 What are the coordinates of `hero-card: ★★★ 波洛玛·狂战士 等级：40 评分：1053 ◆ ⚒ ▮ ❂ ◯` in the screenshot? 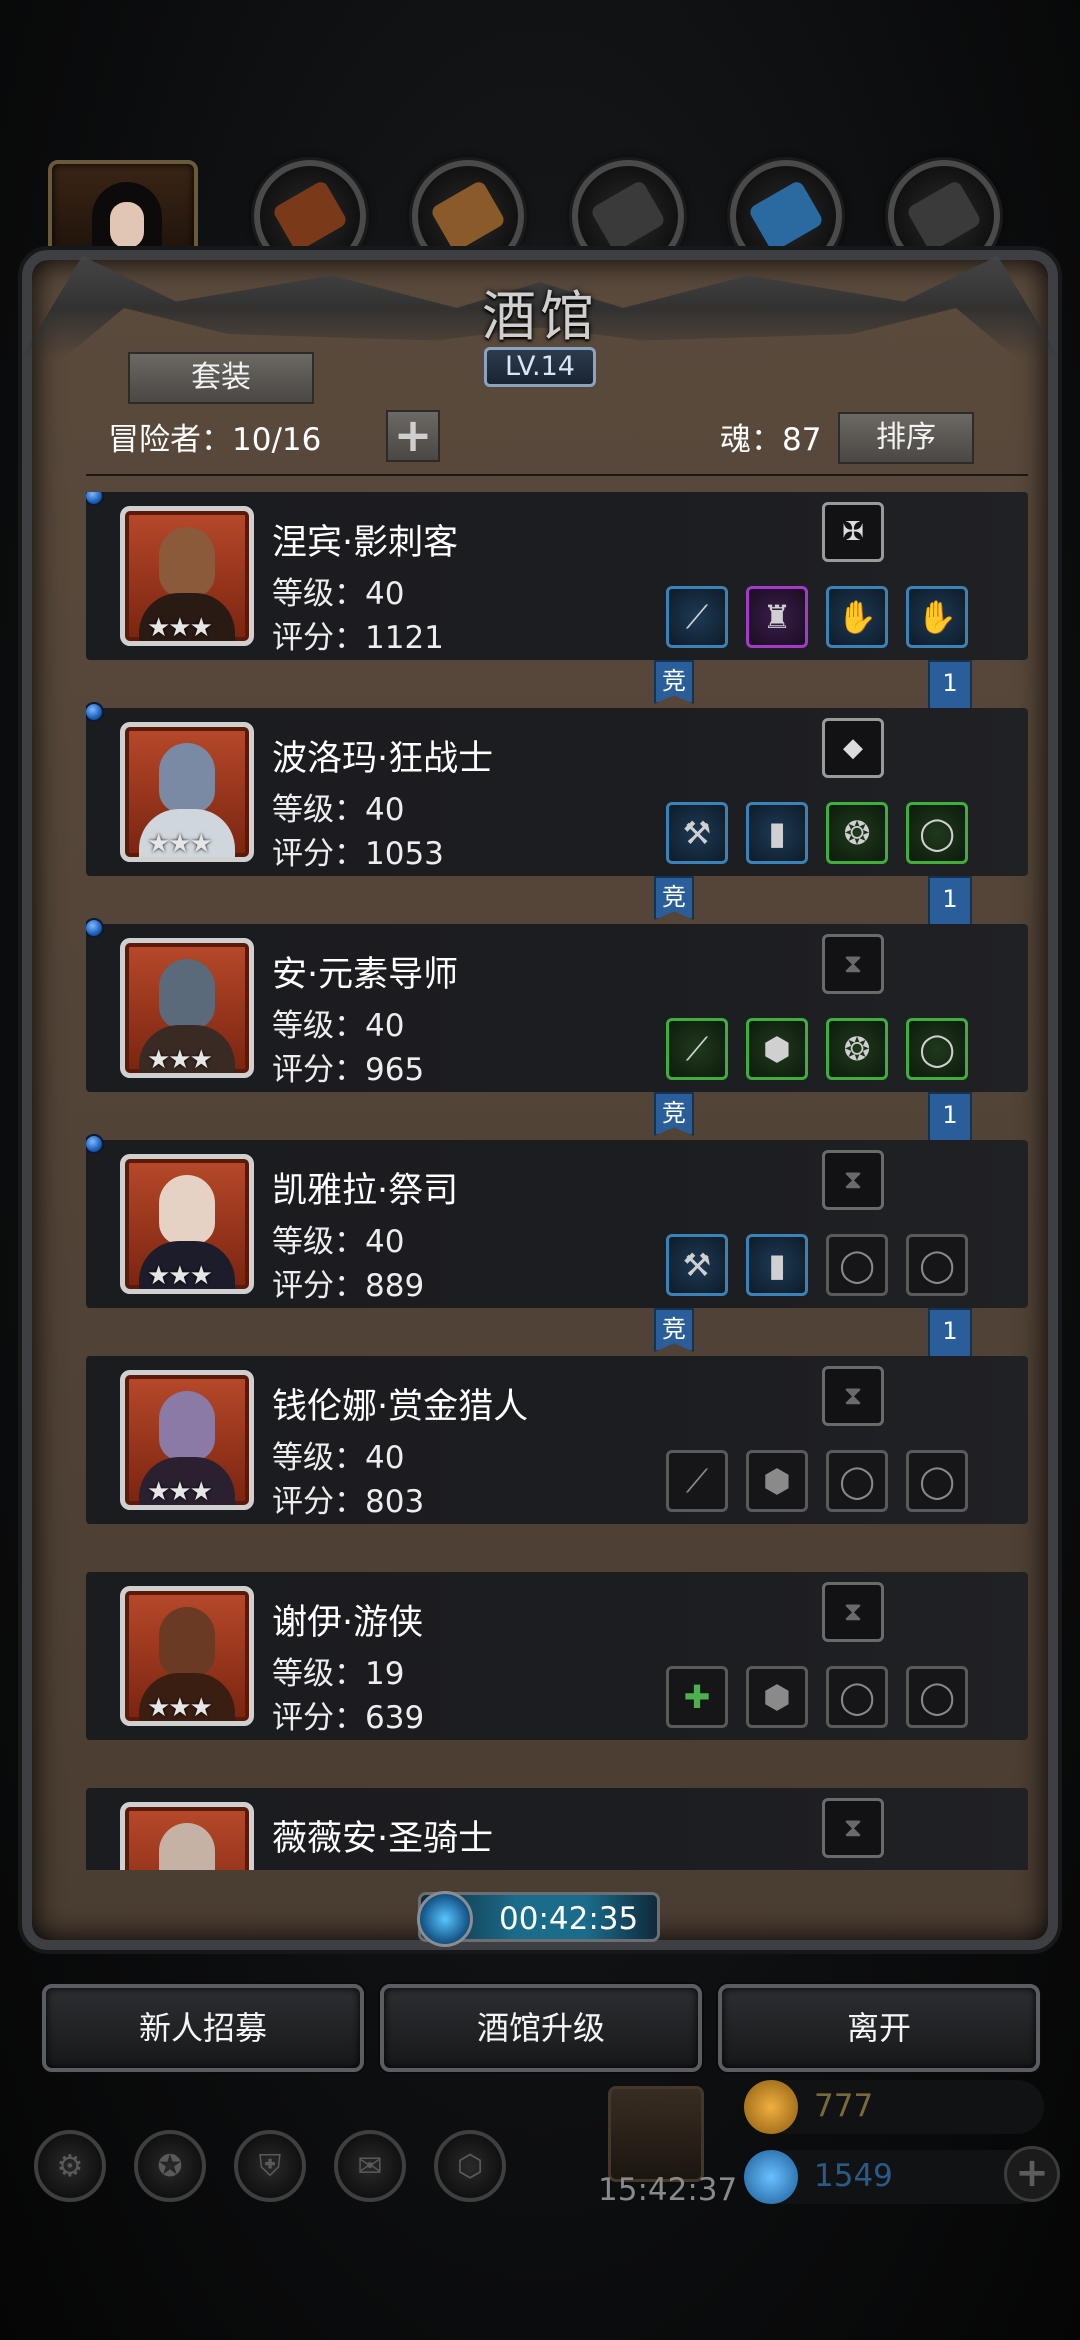 It's located at (557, 789).